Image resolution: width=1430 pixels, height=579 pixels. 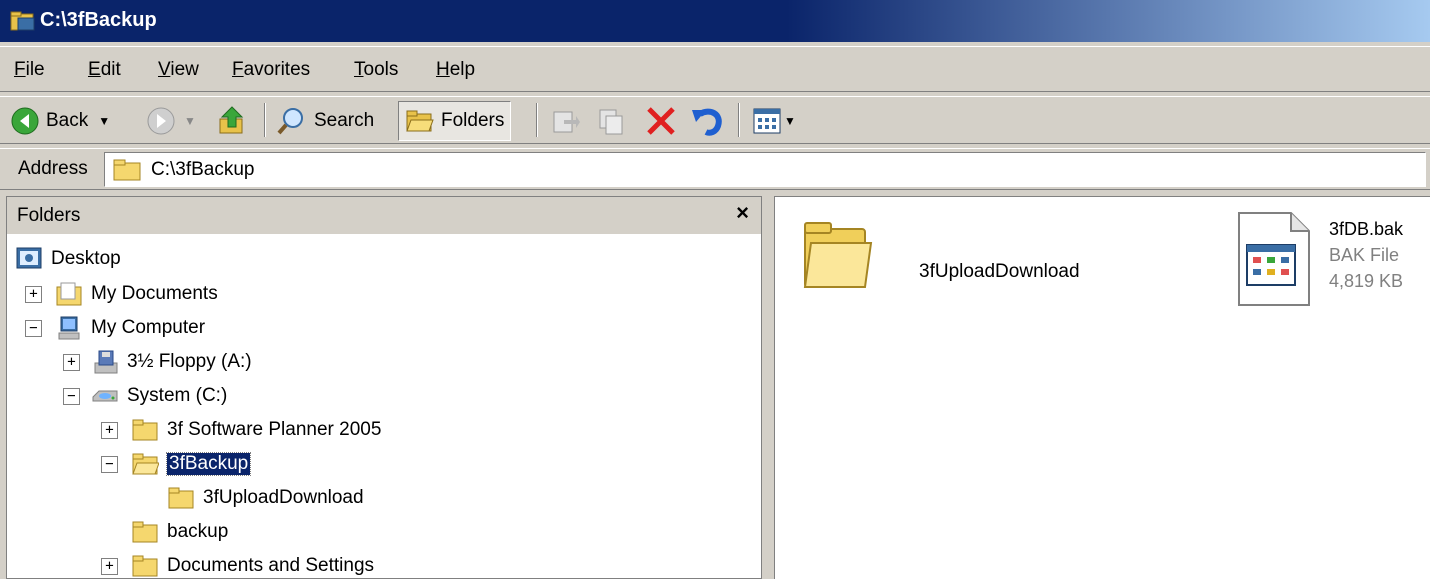 I want to click on move-to-icon, so click(x=566, y=122).